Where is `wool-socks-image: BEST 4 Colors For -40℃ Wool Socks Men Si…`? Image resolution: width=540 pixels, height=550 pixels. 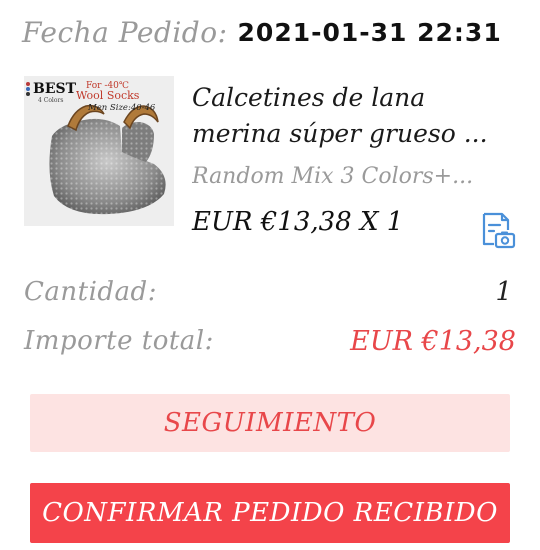
wool-socks-image: BEST 4 Colors For -40℃ Wool Socks Men Si… is located at coordinates (99, 151).